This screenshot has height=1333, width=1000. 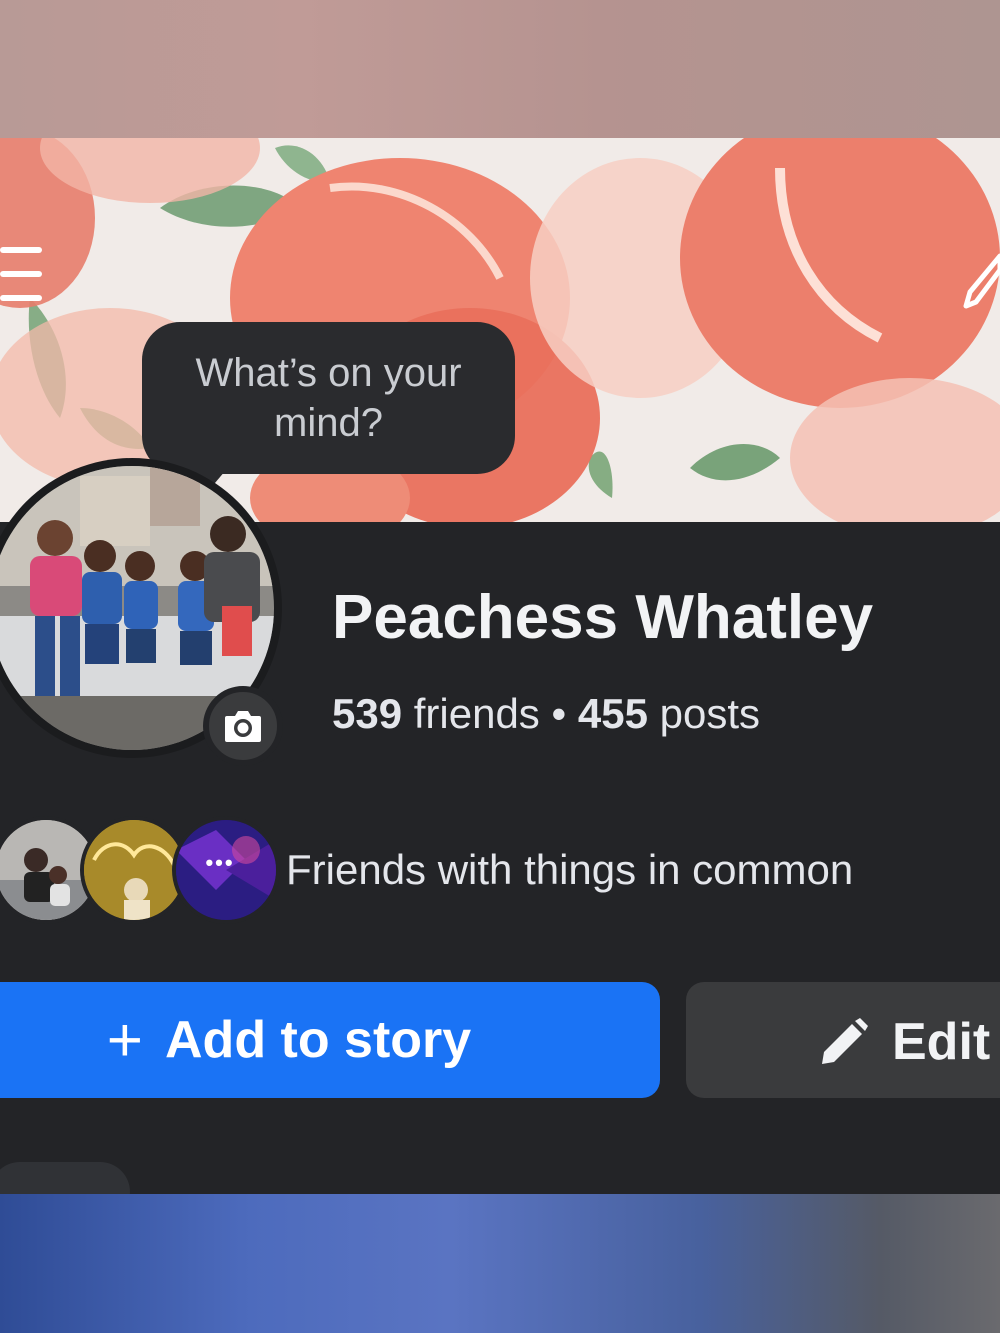 What do you see at coordinates (941, 1042) in the screenshot?
I see `edit-label: Edit` at bounding box center [941, 1042].